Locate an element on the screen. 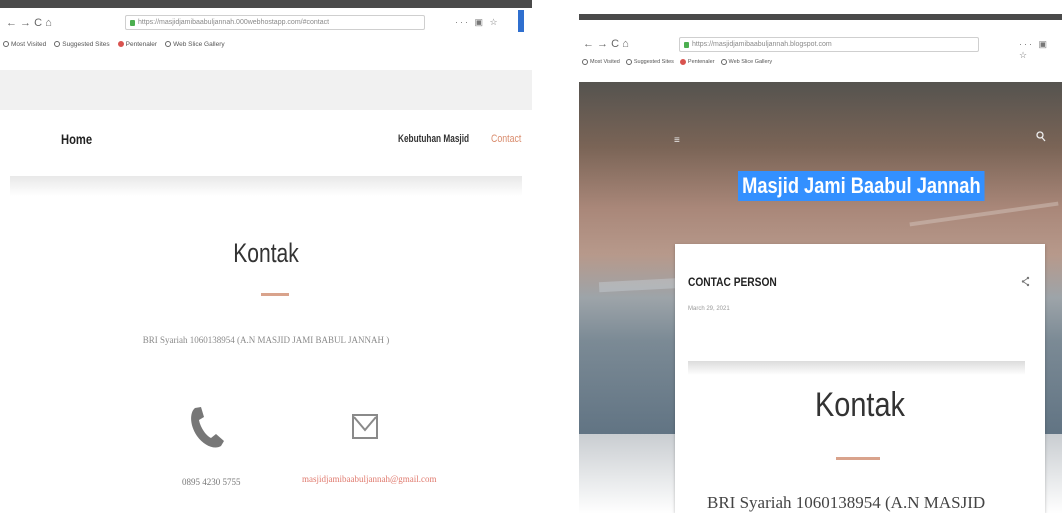 This screenshot has width=1062, height=513. share-icon is located at coordinates (1025, 281).